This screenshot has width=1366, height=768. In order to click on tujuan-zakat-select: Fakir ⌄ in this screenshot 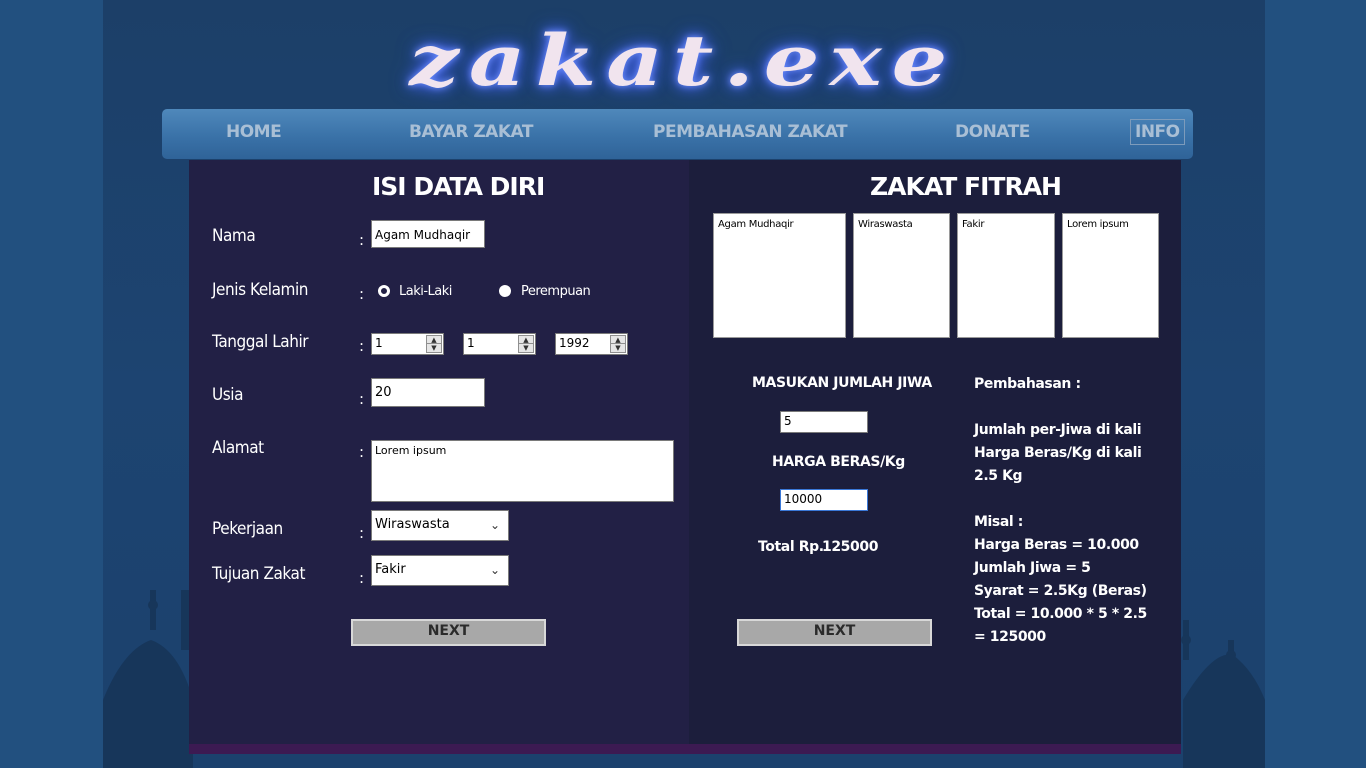, I will do `click(440, 570)`.